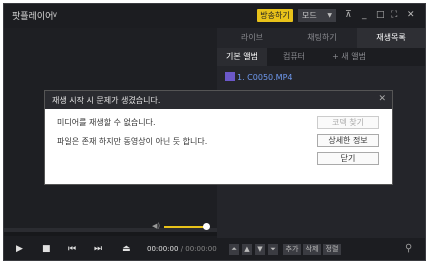  I want to click on dialog-message-2: 파일은 존재 하지만 동영상이 아닌 듯 합니다., so click(132, 141).